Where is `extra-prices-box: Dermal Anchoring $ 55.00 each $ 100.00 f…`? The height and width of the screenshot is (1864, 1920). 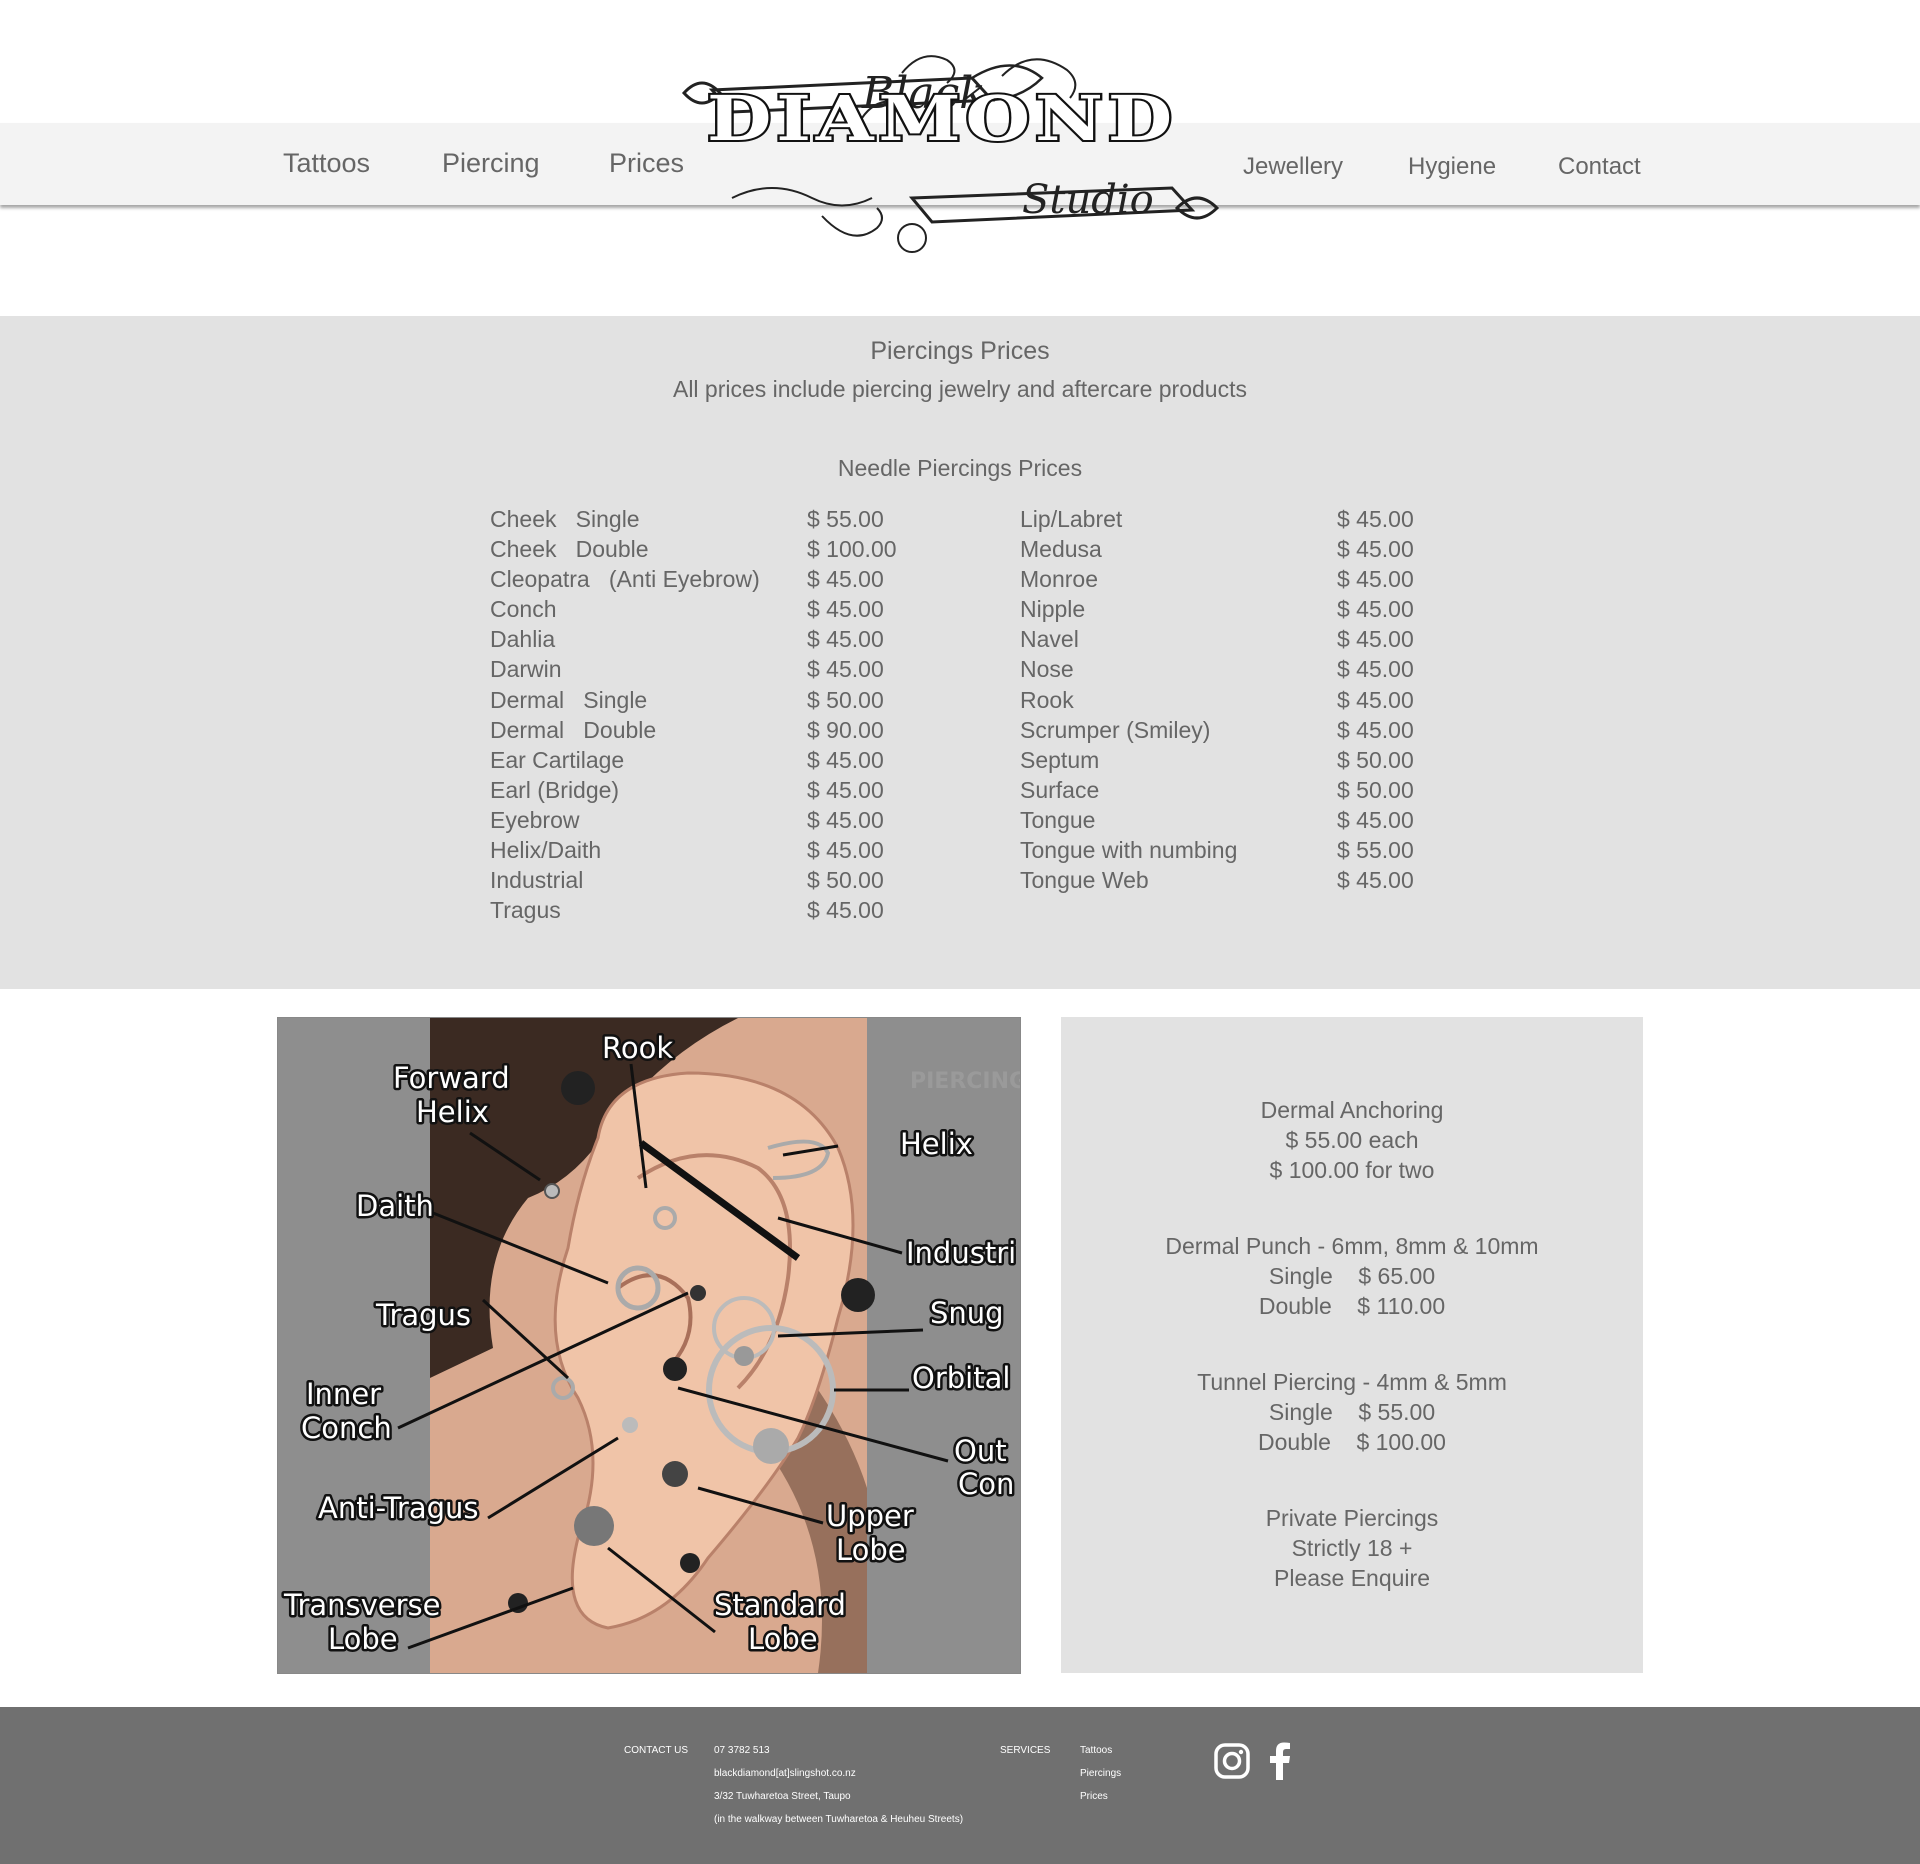 extra-prices-box: Dermal Anchoring $ 55.00 each $ 100.00 f… is located at coordinates (1352, 1345).